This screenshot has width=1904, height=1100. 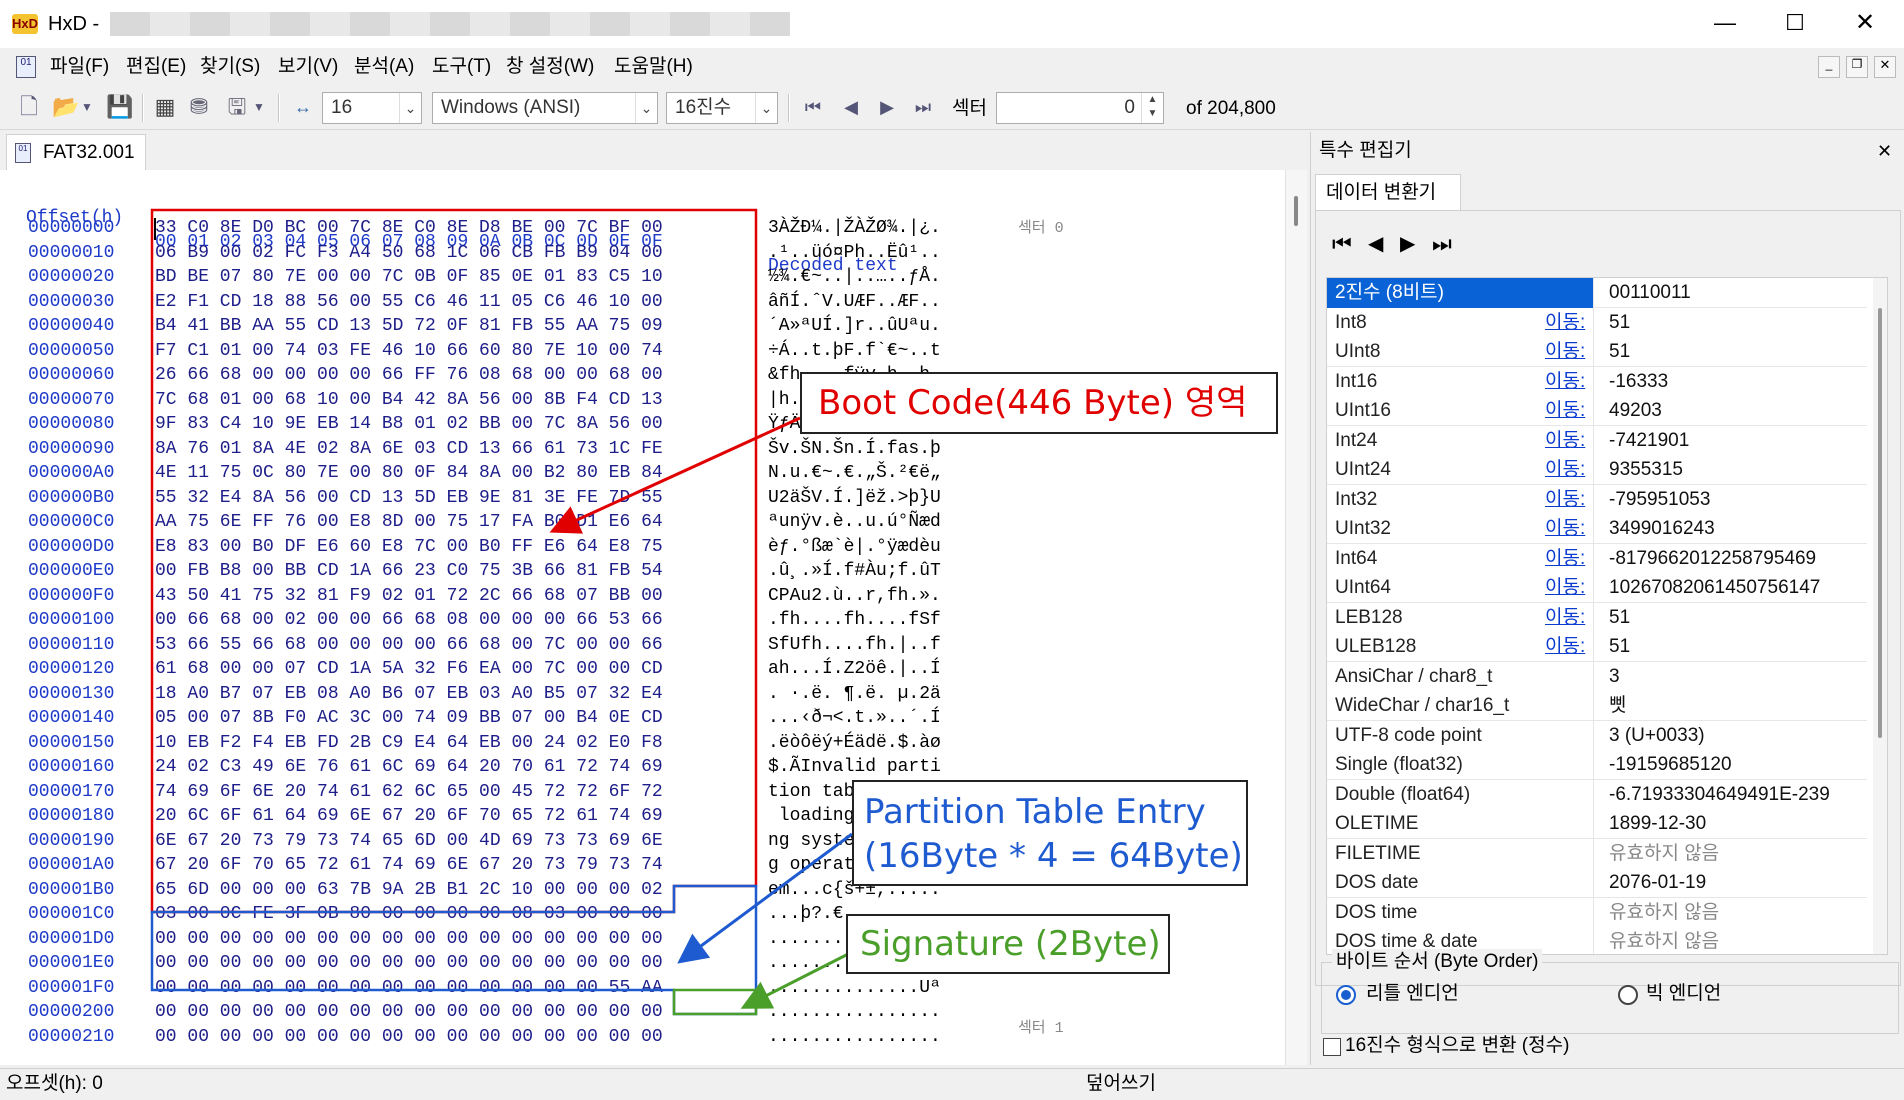 What do you see at coordinates (1080, 108) in the screenshot?
I see `sector-input: 0 ▲ ▼` at bounding box center [1080, 108].